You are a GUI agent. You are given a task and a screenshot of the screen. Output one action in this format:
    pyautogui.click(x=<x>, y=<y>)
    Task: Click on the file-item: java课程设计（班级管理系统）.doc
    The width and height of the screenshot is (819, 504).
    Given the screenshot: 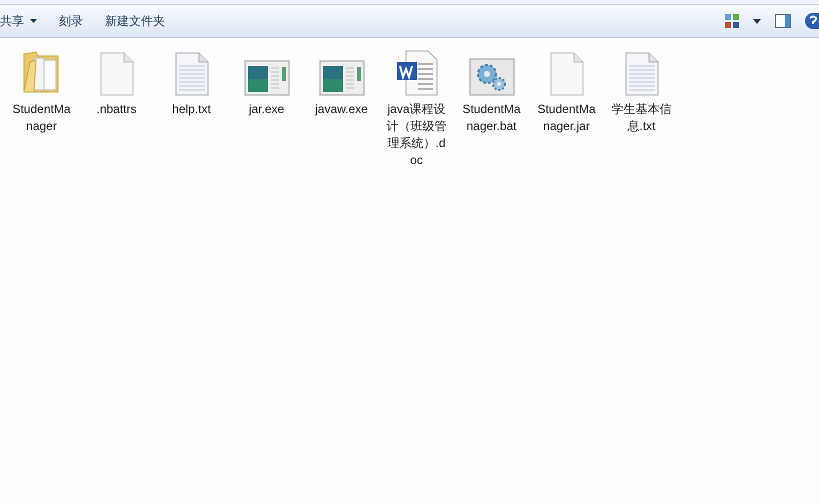 What is the action you would take?
    pyautogui.click(x=416, y=107)
    